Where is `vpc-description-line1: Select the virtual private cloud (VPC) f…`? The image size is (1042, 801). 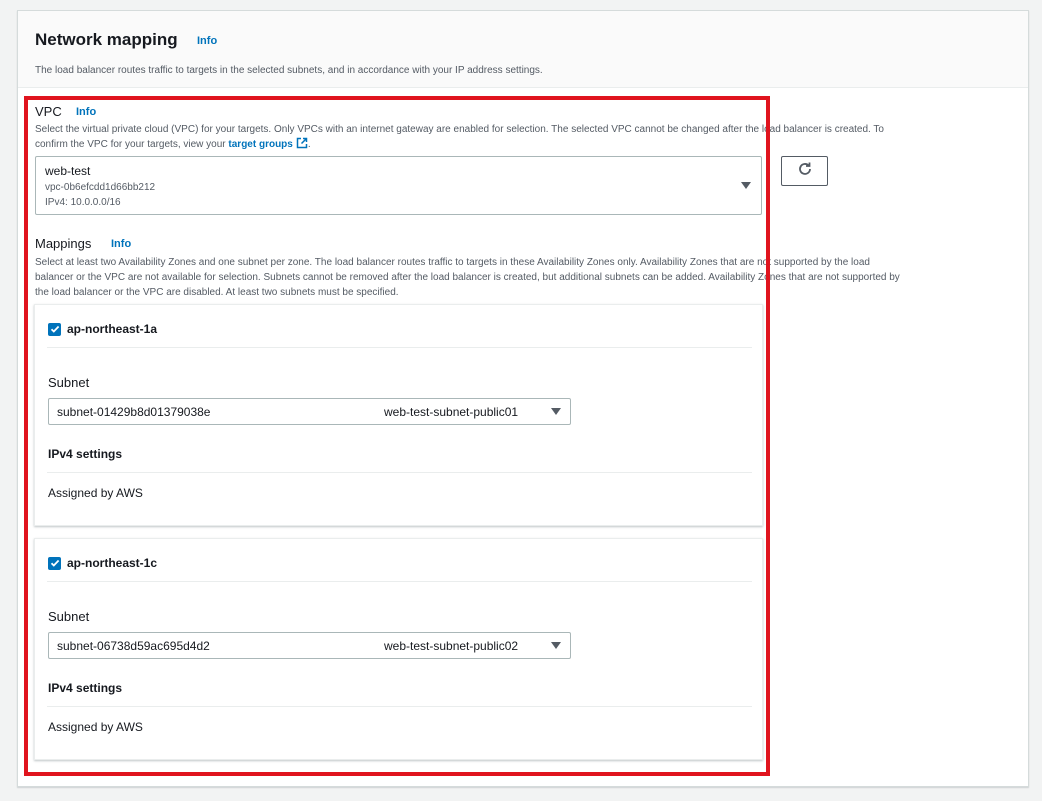
vpc-description-line1: Select the virtual private cloud (VPC) f… is located at coordinates (459, 129).